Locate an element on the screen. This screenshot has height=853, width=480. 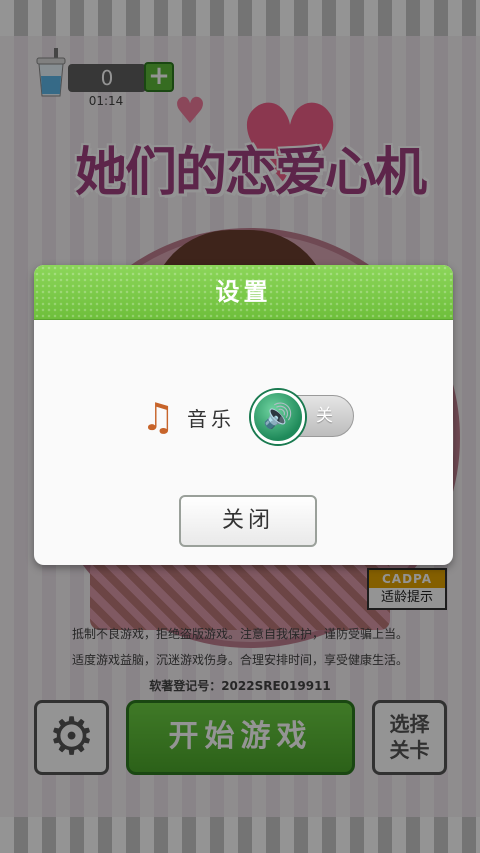
music-toggle: 关 🔊 is located at coordinates (302, 417).